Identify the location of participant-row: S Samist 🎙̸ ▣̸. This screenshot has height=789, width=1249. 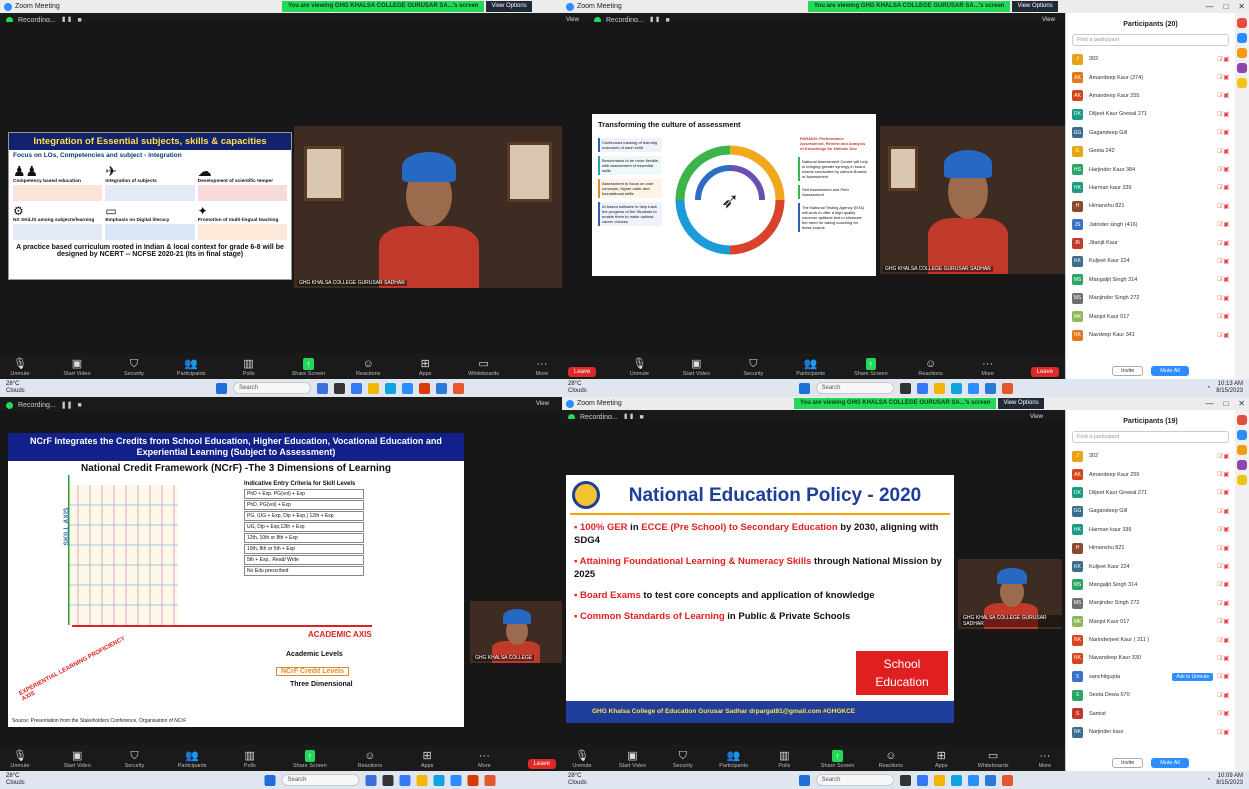
(1150, 713).